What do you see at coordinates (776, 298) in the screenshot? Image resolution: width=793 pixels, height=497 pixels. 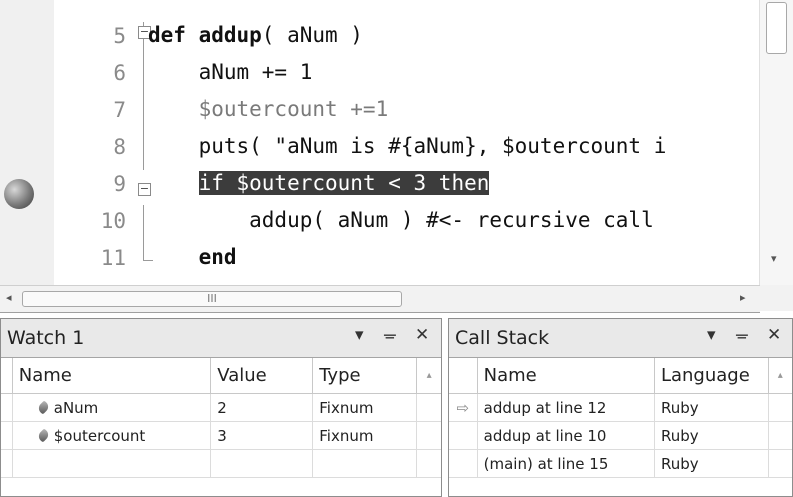 I see `scrollbar-corner` at bounding box center [776, 298].